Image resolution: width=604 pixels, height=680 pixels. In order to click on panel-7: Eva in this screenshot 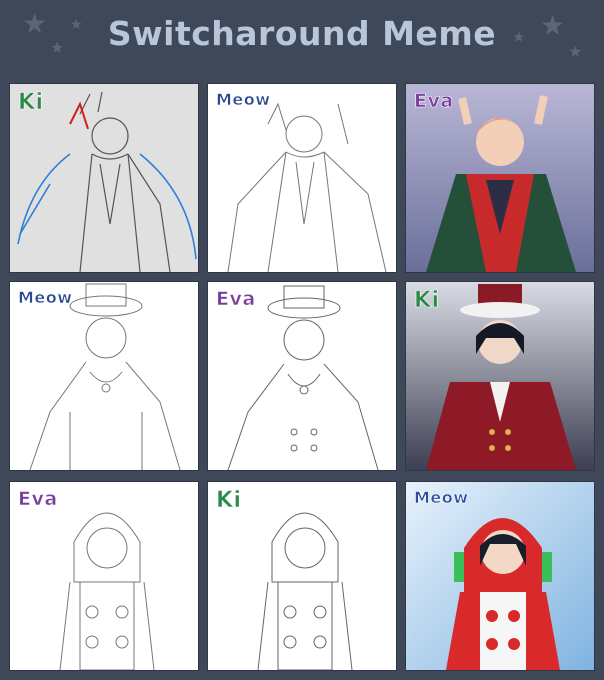, I will do `click(104, 576)`.